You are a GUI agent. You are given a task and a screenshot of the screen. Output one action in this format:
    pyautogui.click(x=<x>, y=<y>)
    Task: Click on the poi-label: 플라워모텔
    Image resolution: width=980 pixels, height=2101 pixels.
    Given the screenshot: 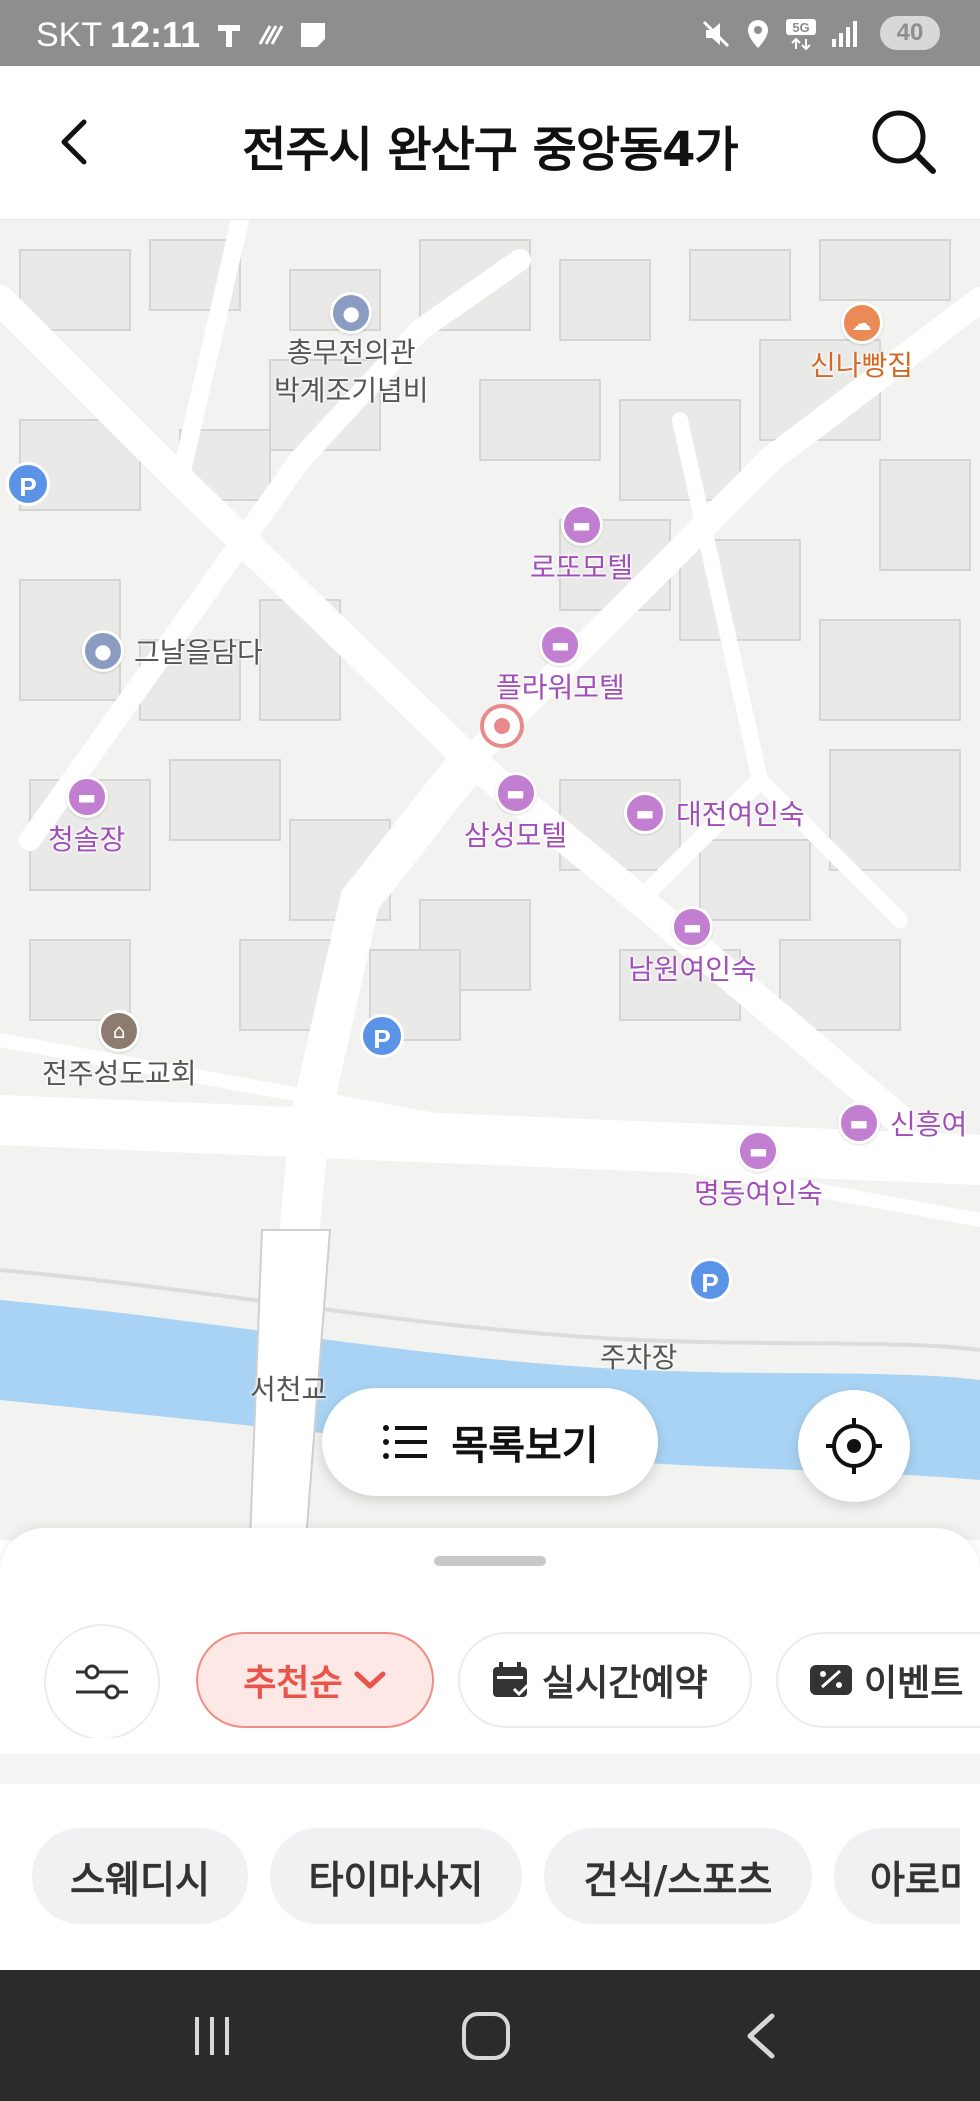 What is the action you would take?
    pyautogui.click(x=560, y=687)
    